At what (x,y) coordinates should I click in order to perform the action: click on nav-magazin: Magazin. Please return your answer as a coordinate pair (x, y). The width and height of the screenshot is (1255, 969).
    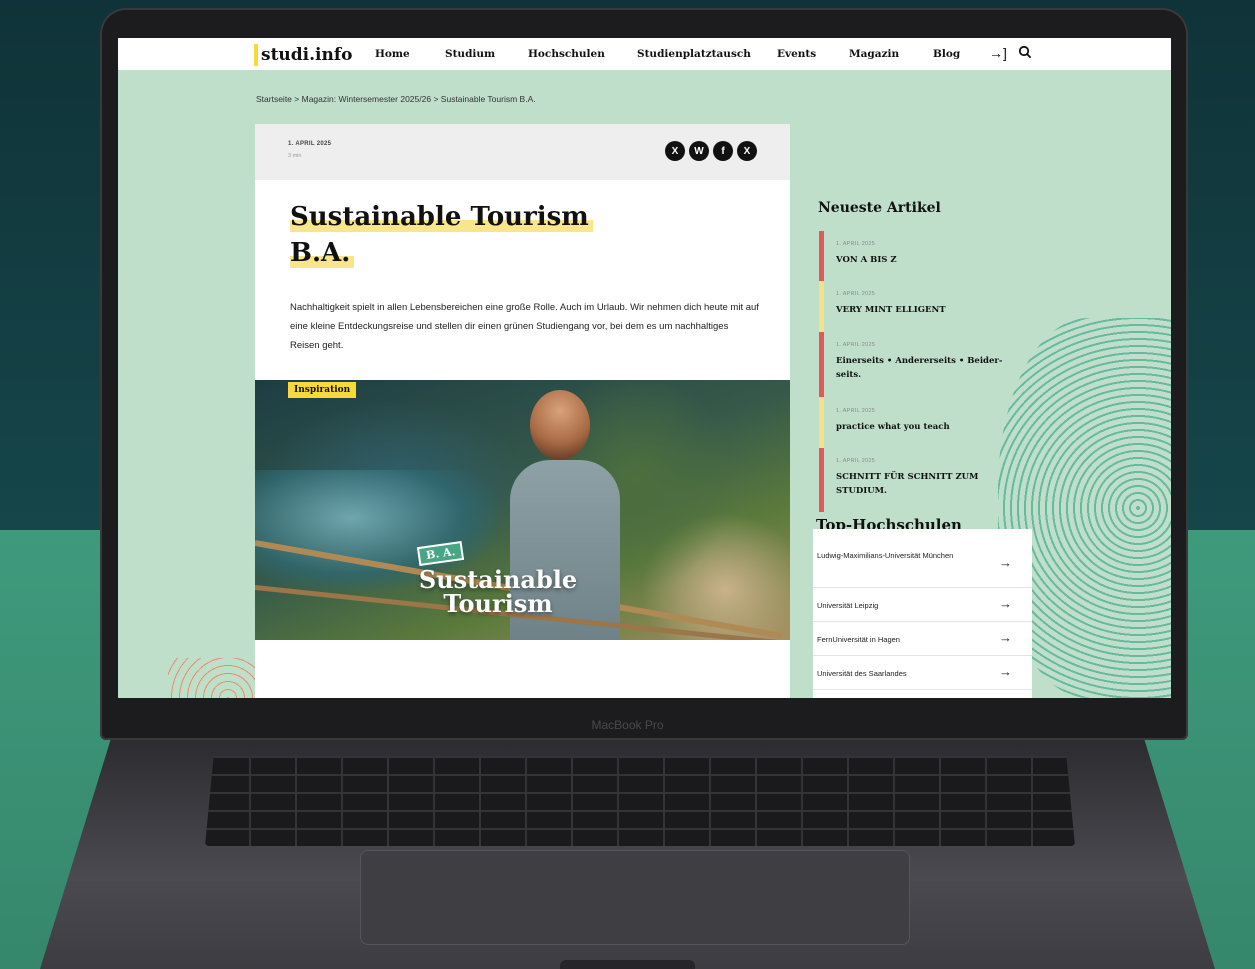
    Looking at the image, I should click on (874, 54).